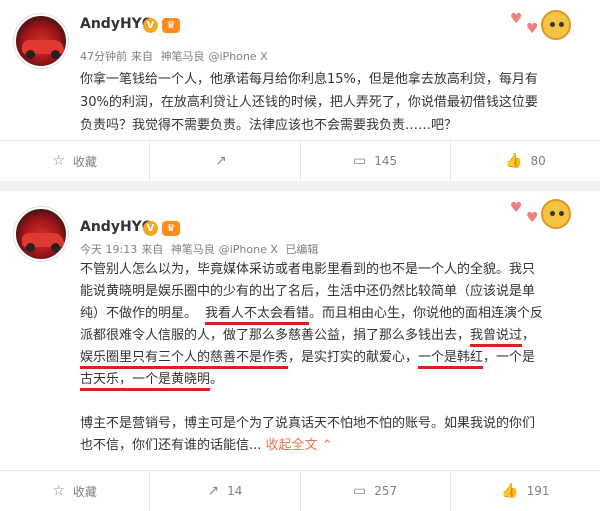 This screenshot has height=511, width=600. Describe the element at coordinates (332, 380) in the screenshot. I see `content-line: 古天乐，一个是黄晓明。` at that location.